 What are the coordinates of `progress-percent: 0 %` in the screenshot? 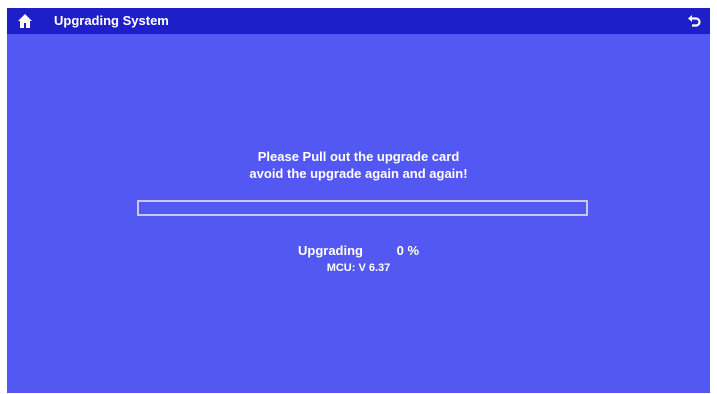 It's located at (408, 250).